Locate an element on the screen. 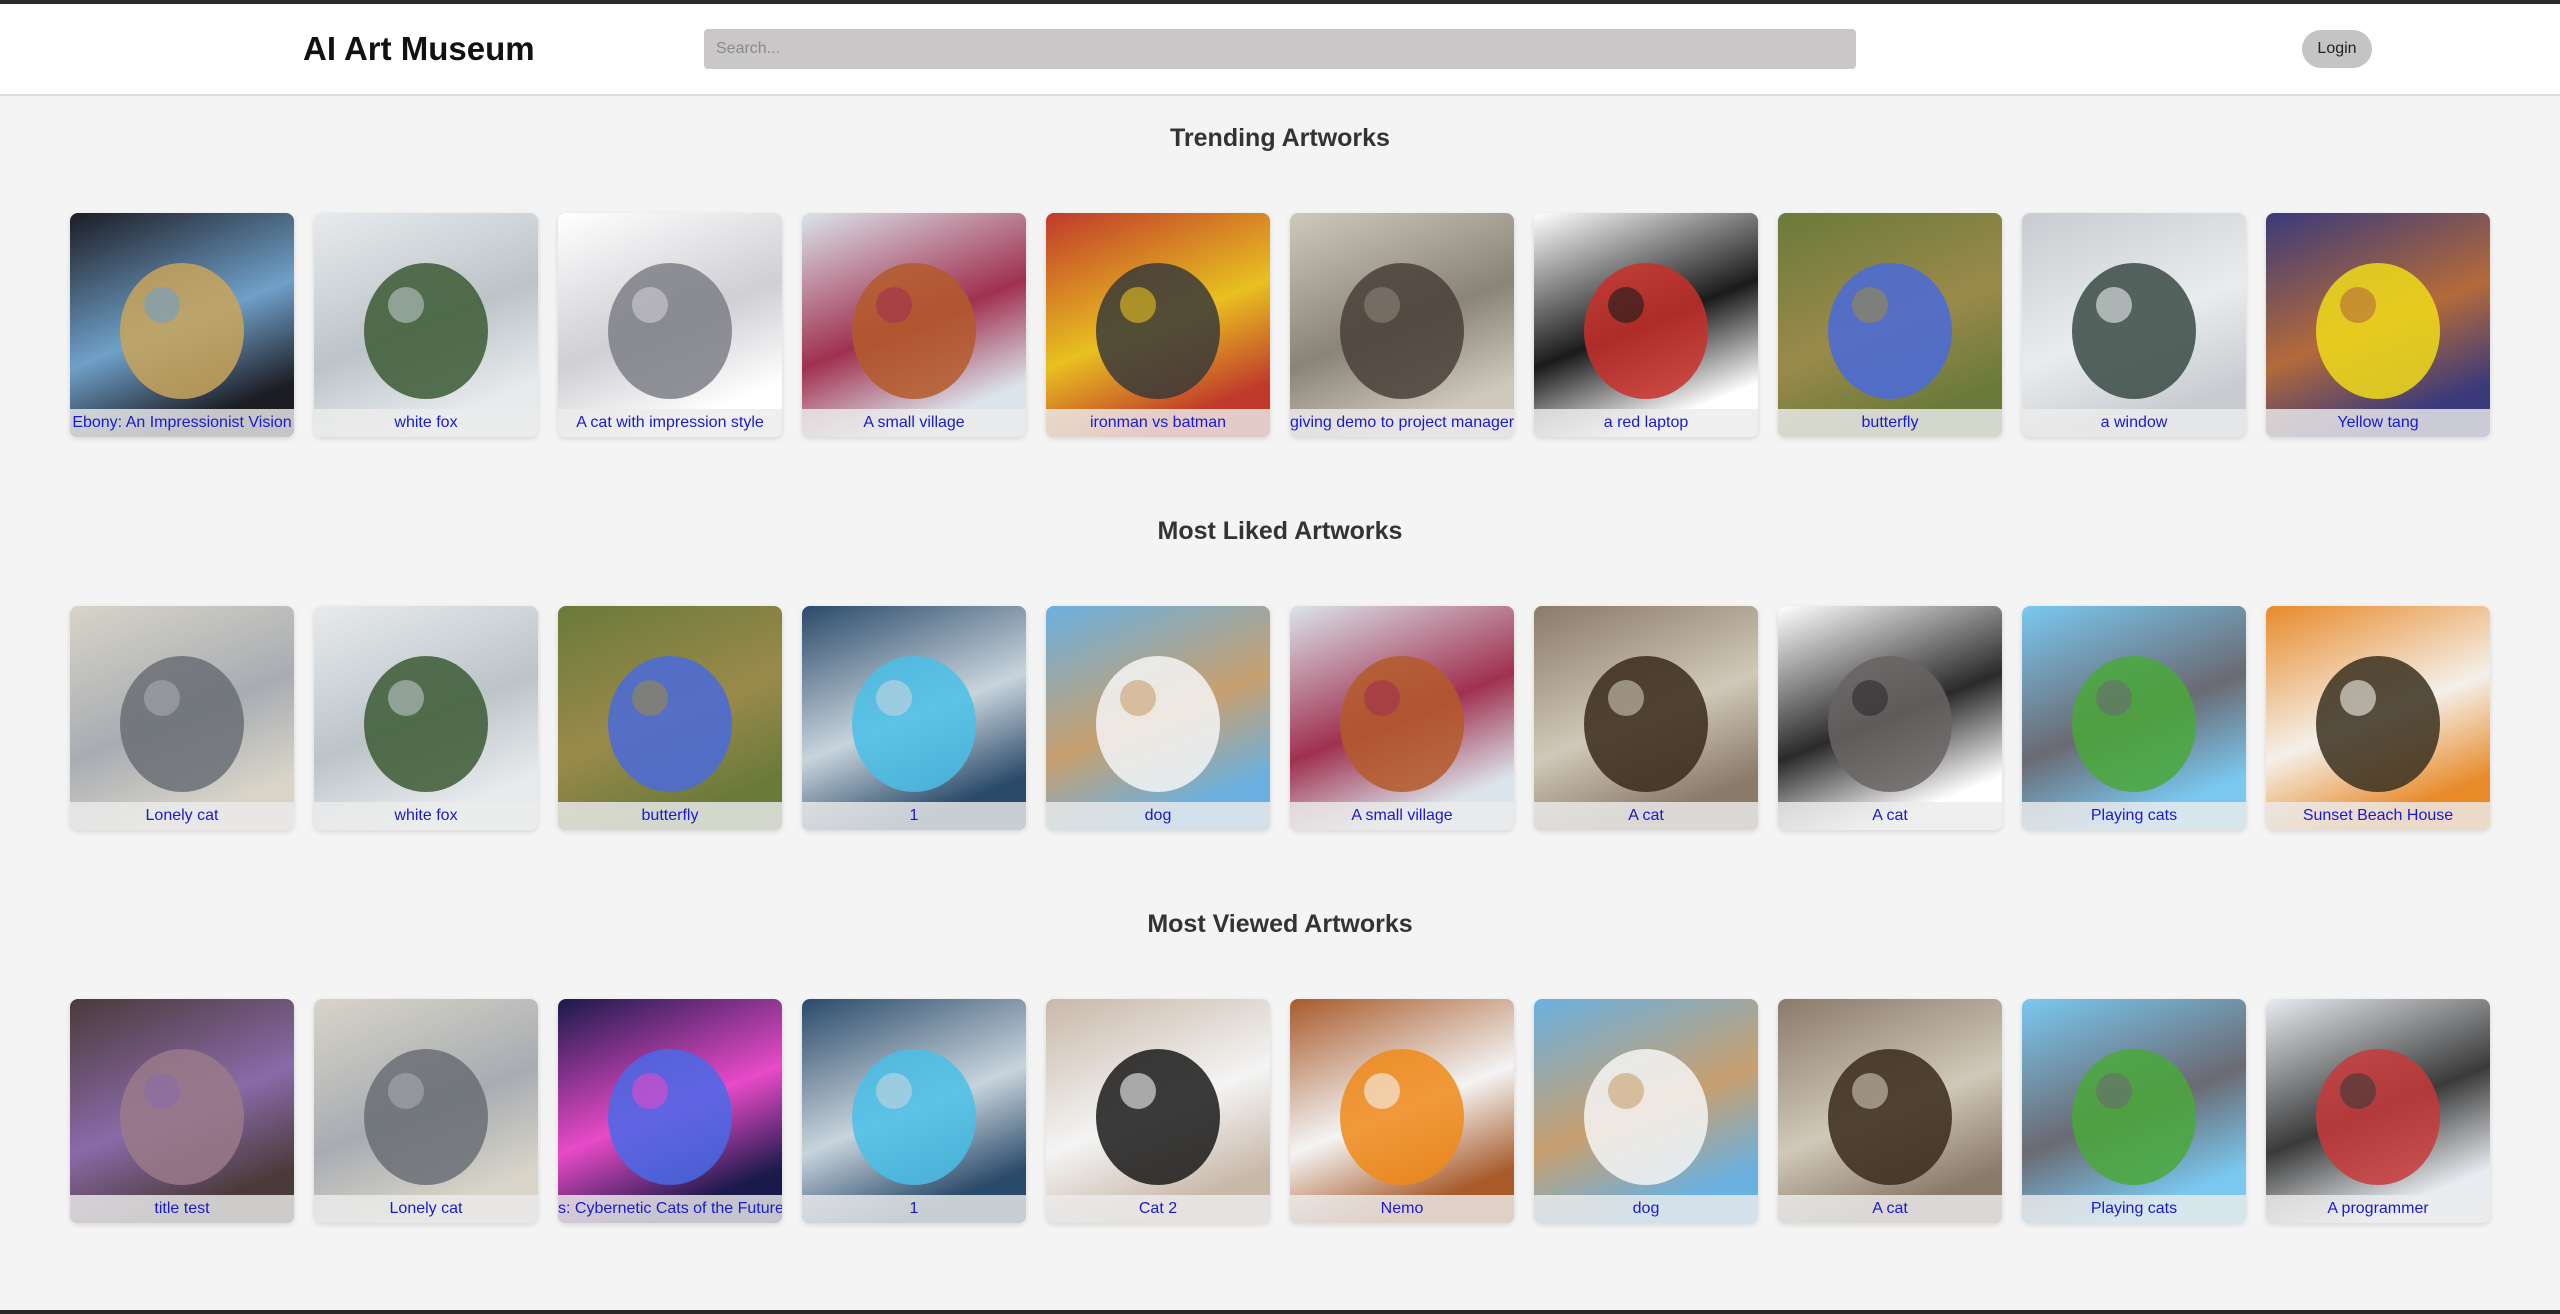 The width and height of the screenshot is (2560, 1314). artwork-card: Sunset Beach House is located at coordinates (2378, 718).